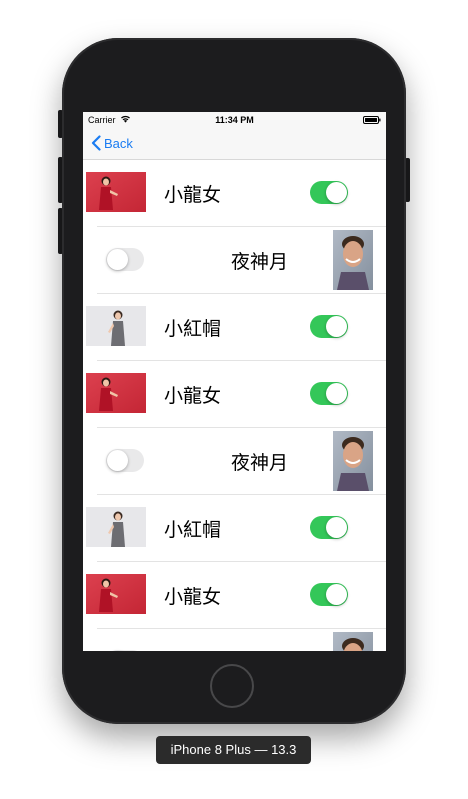  Describe the element at coordinates (232, 686) in the screenshot. I see `home-button` at that location.